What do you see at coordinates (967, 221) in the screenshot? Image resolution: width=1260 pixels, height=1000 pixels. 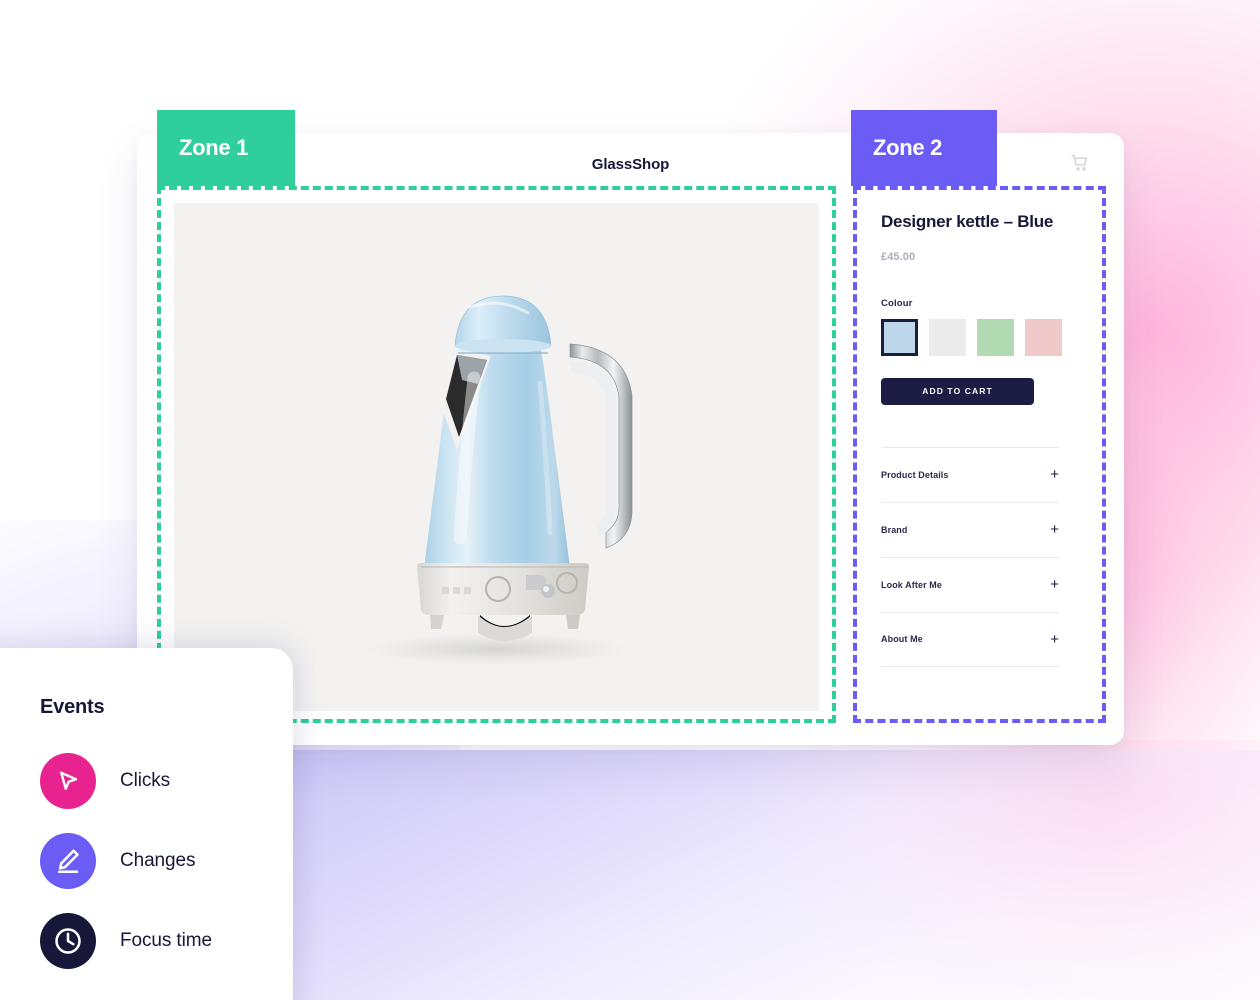 I see `product-title: Designer kettle – Blue` at bounding box center [967, 221].